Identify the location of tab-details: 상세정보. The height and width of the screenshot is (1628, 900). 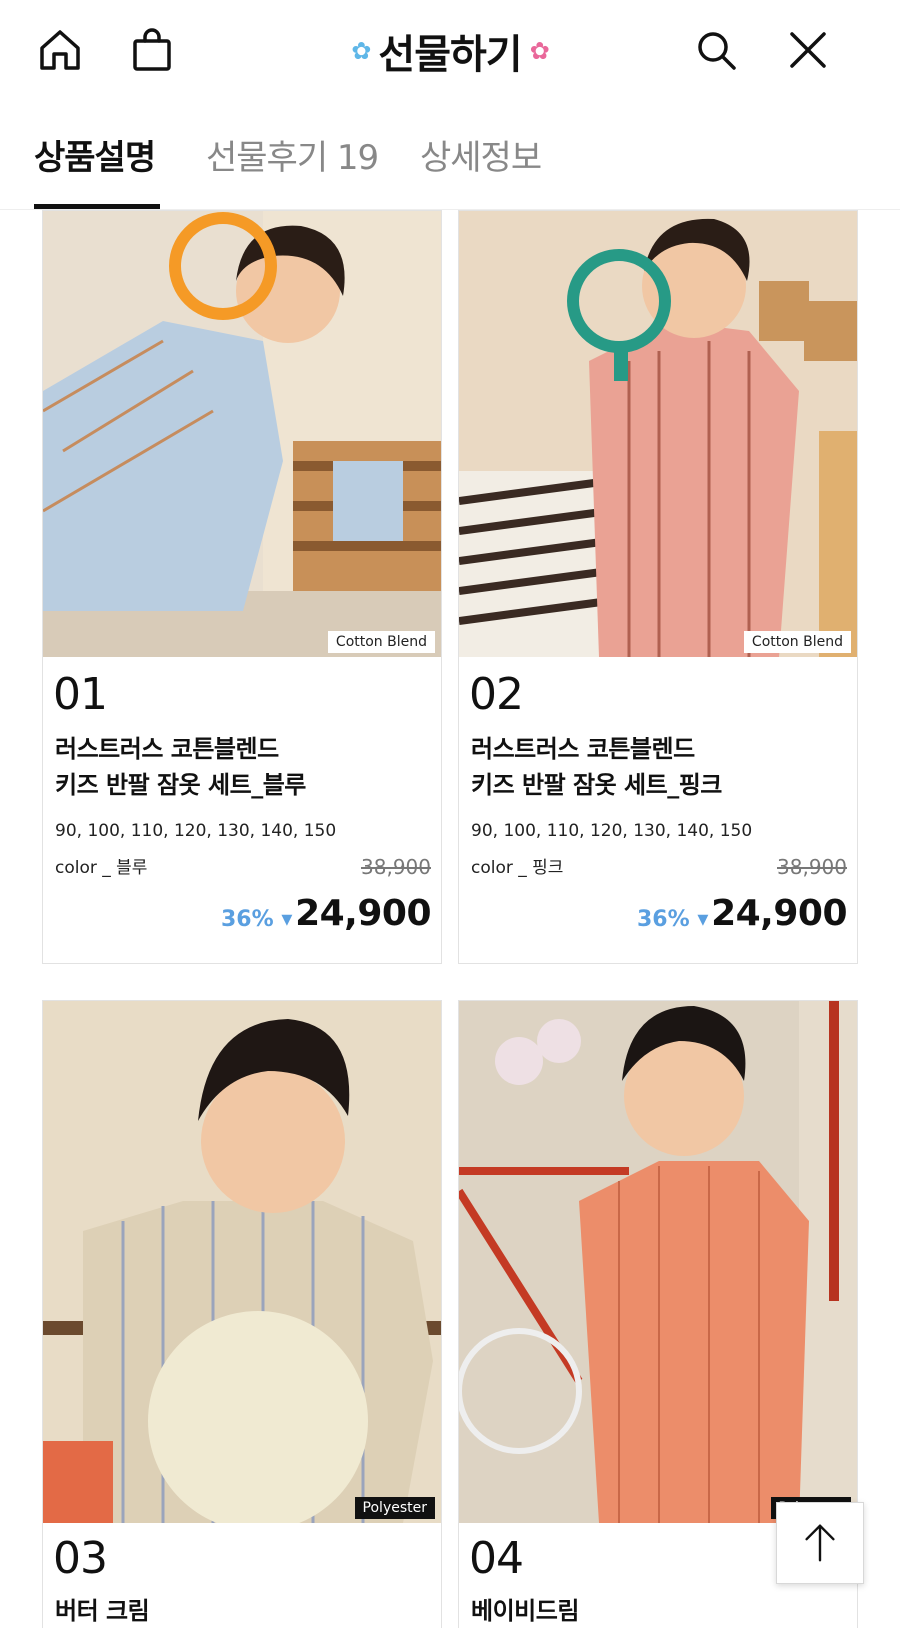
(481, 154).